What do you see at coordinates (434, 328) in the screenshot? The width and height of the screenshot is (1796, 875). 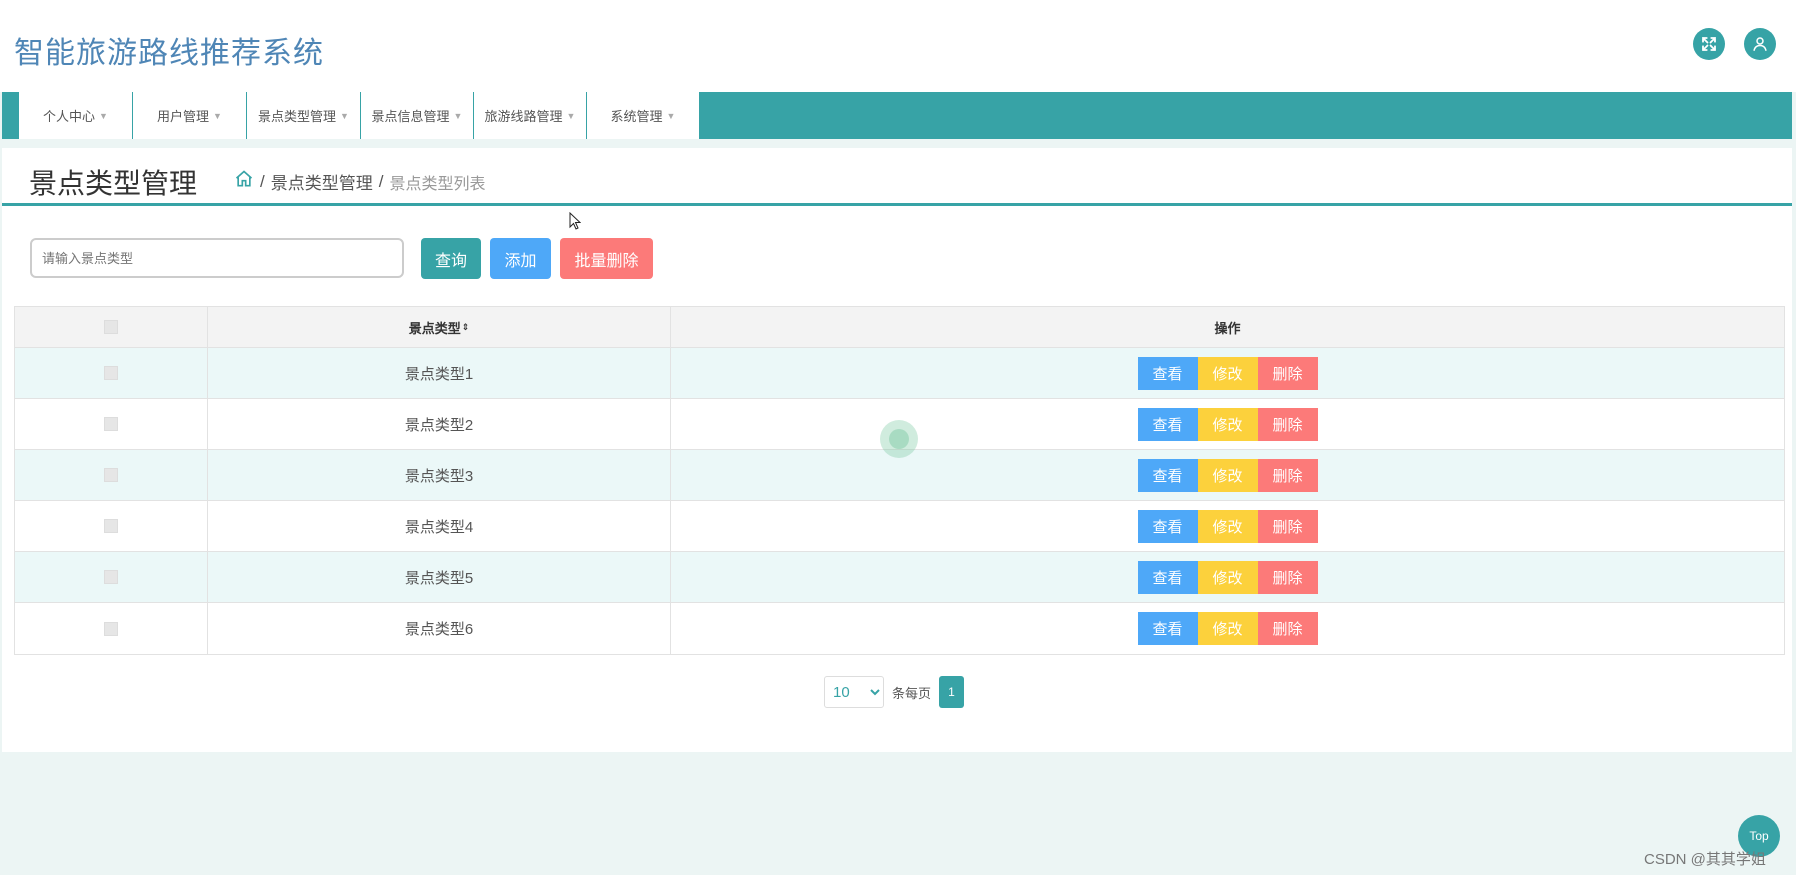 I see `header-type-label: 景点类型` at bounding box center [434, 328].